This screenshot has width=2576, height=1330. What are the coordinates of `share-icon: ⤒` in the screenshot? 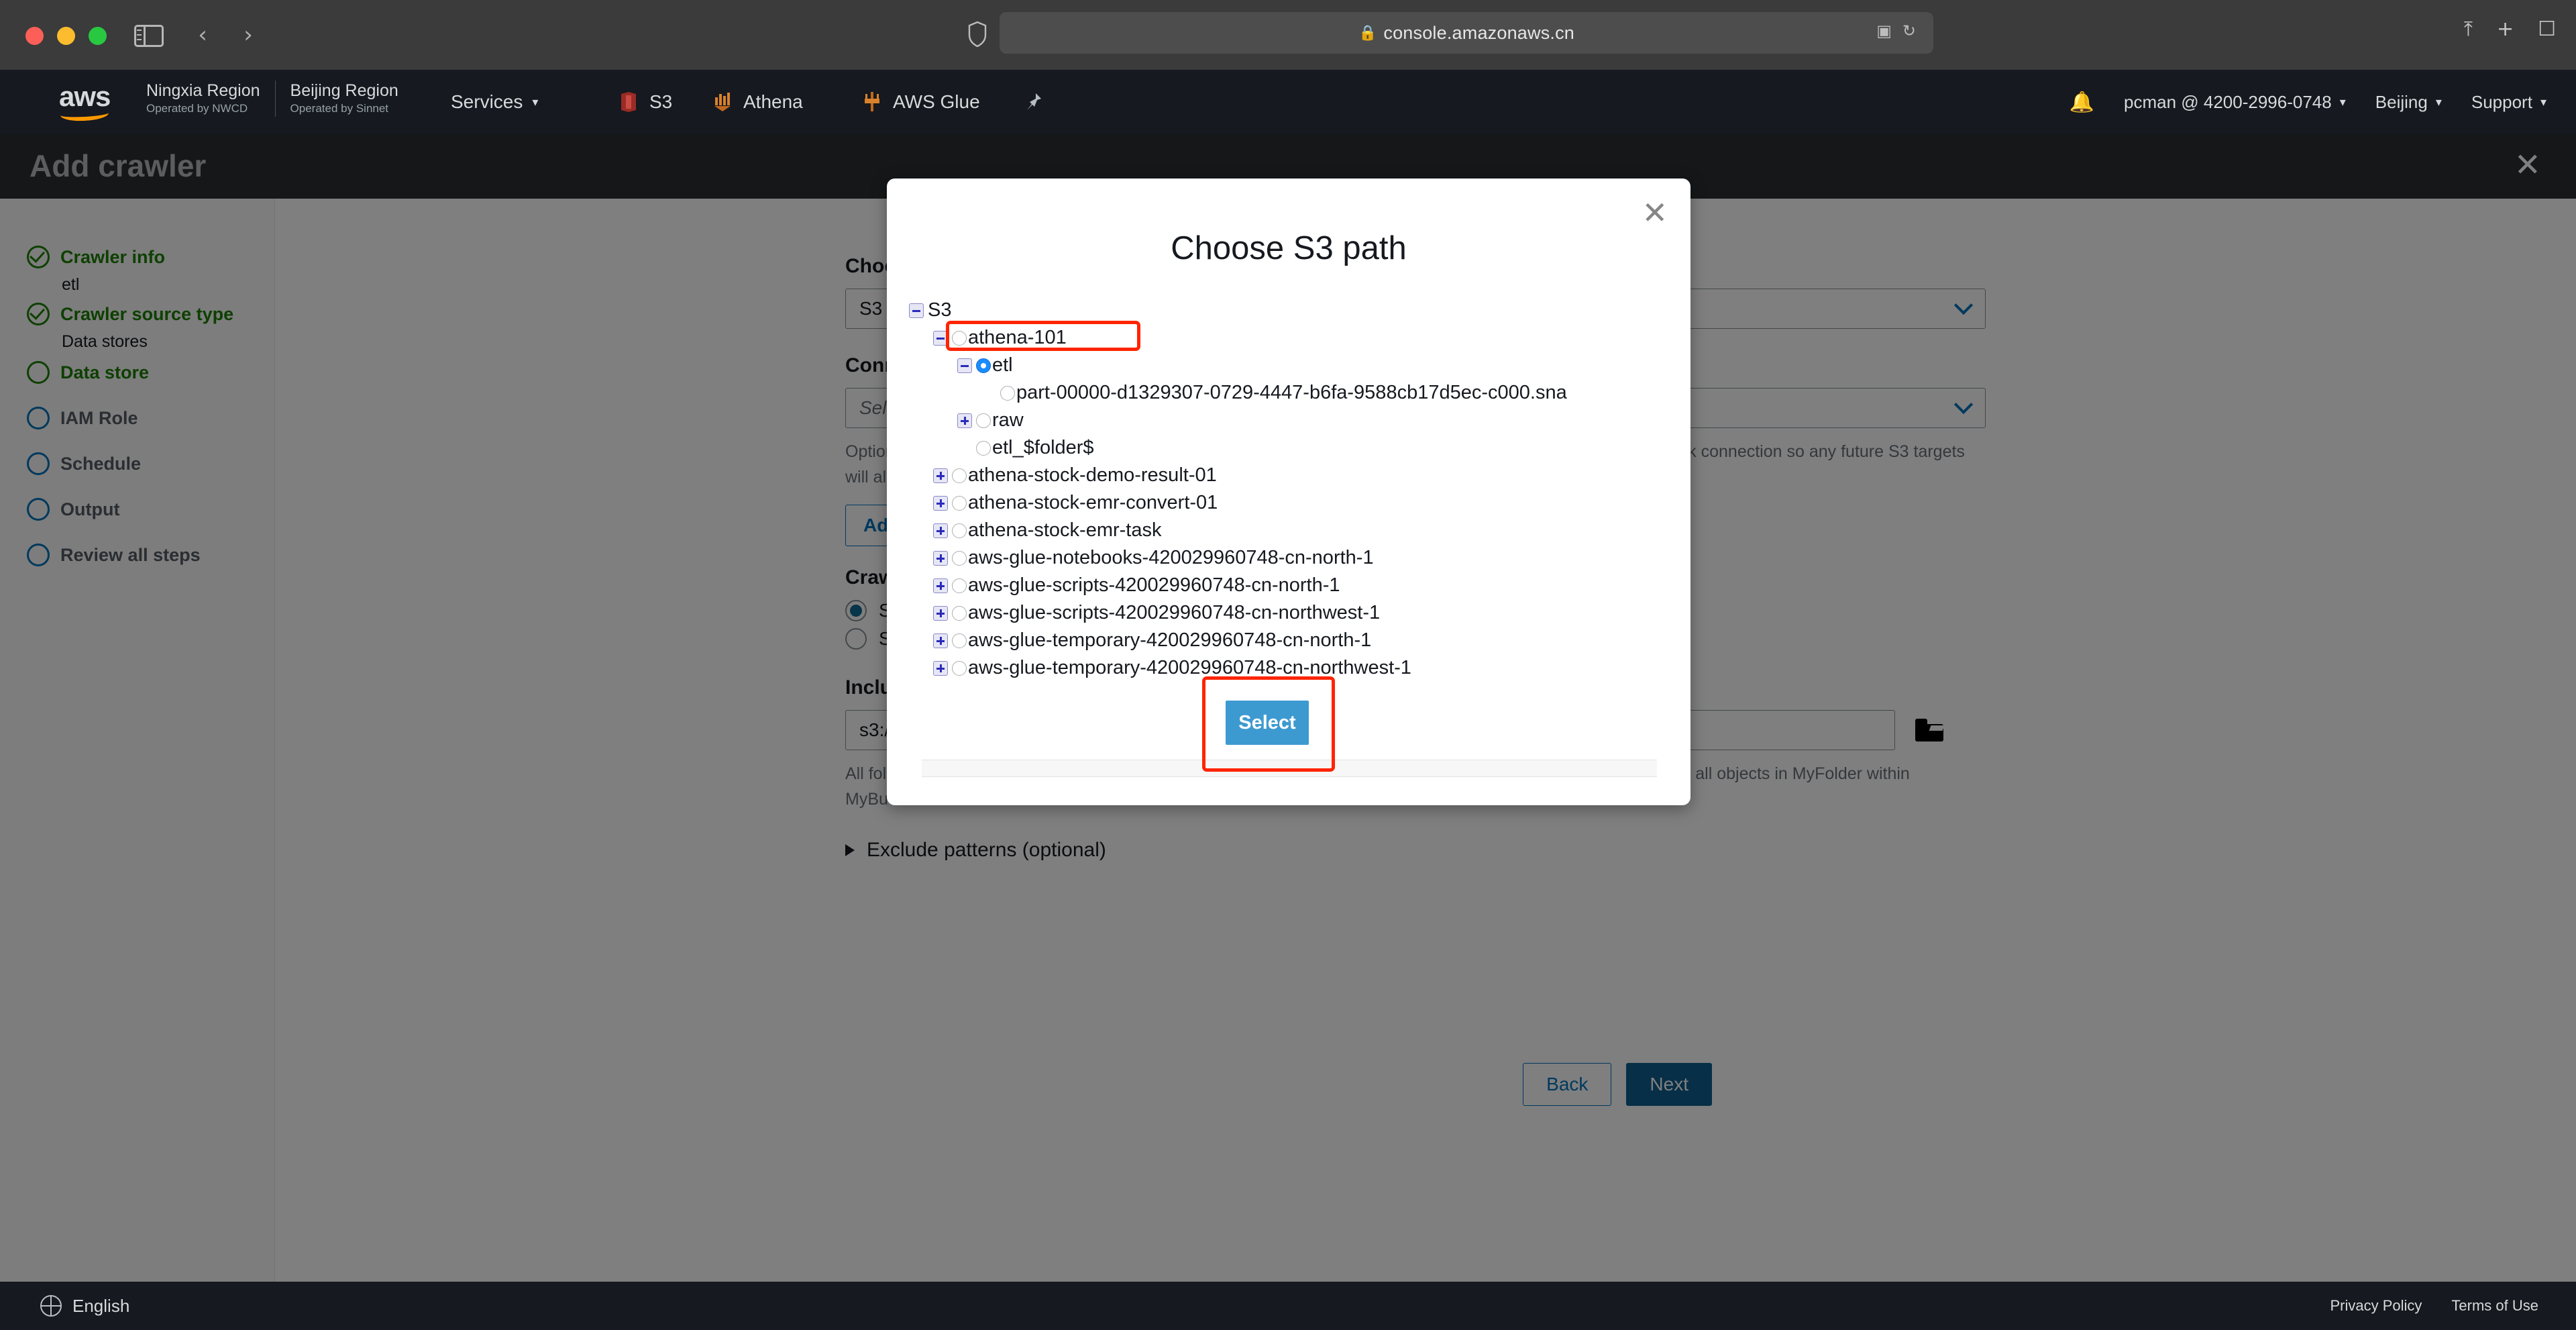 It's located at (2468, 29).